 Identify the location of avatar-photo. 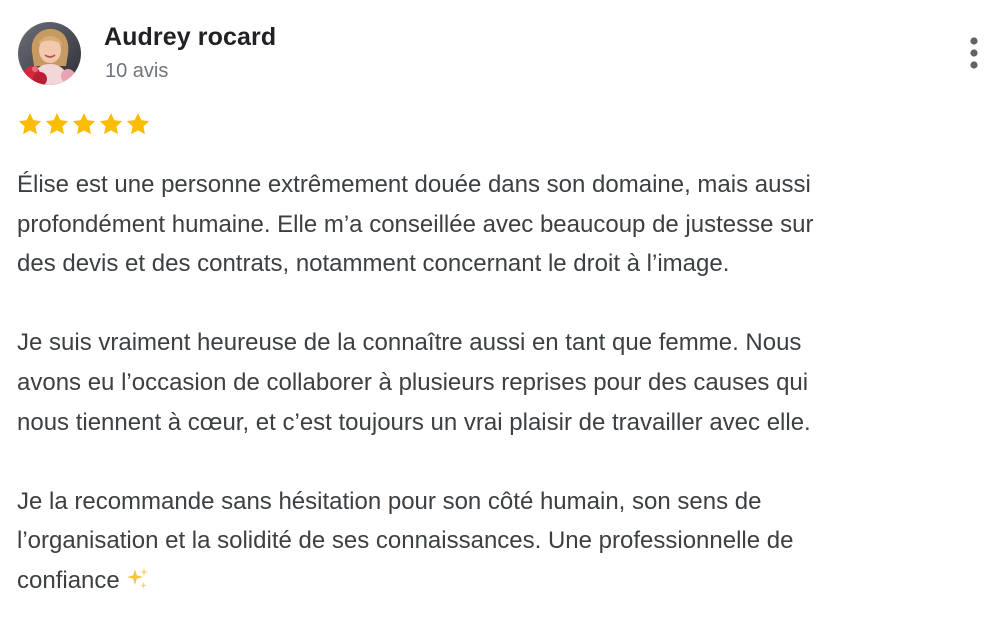
(49, 53).